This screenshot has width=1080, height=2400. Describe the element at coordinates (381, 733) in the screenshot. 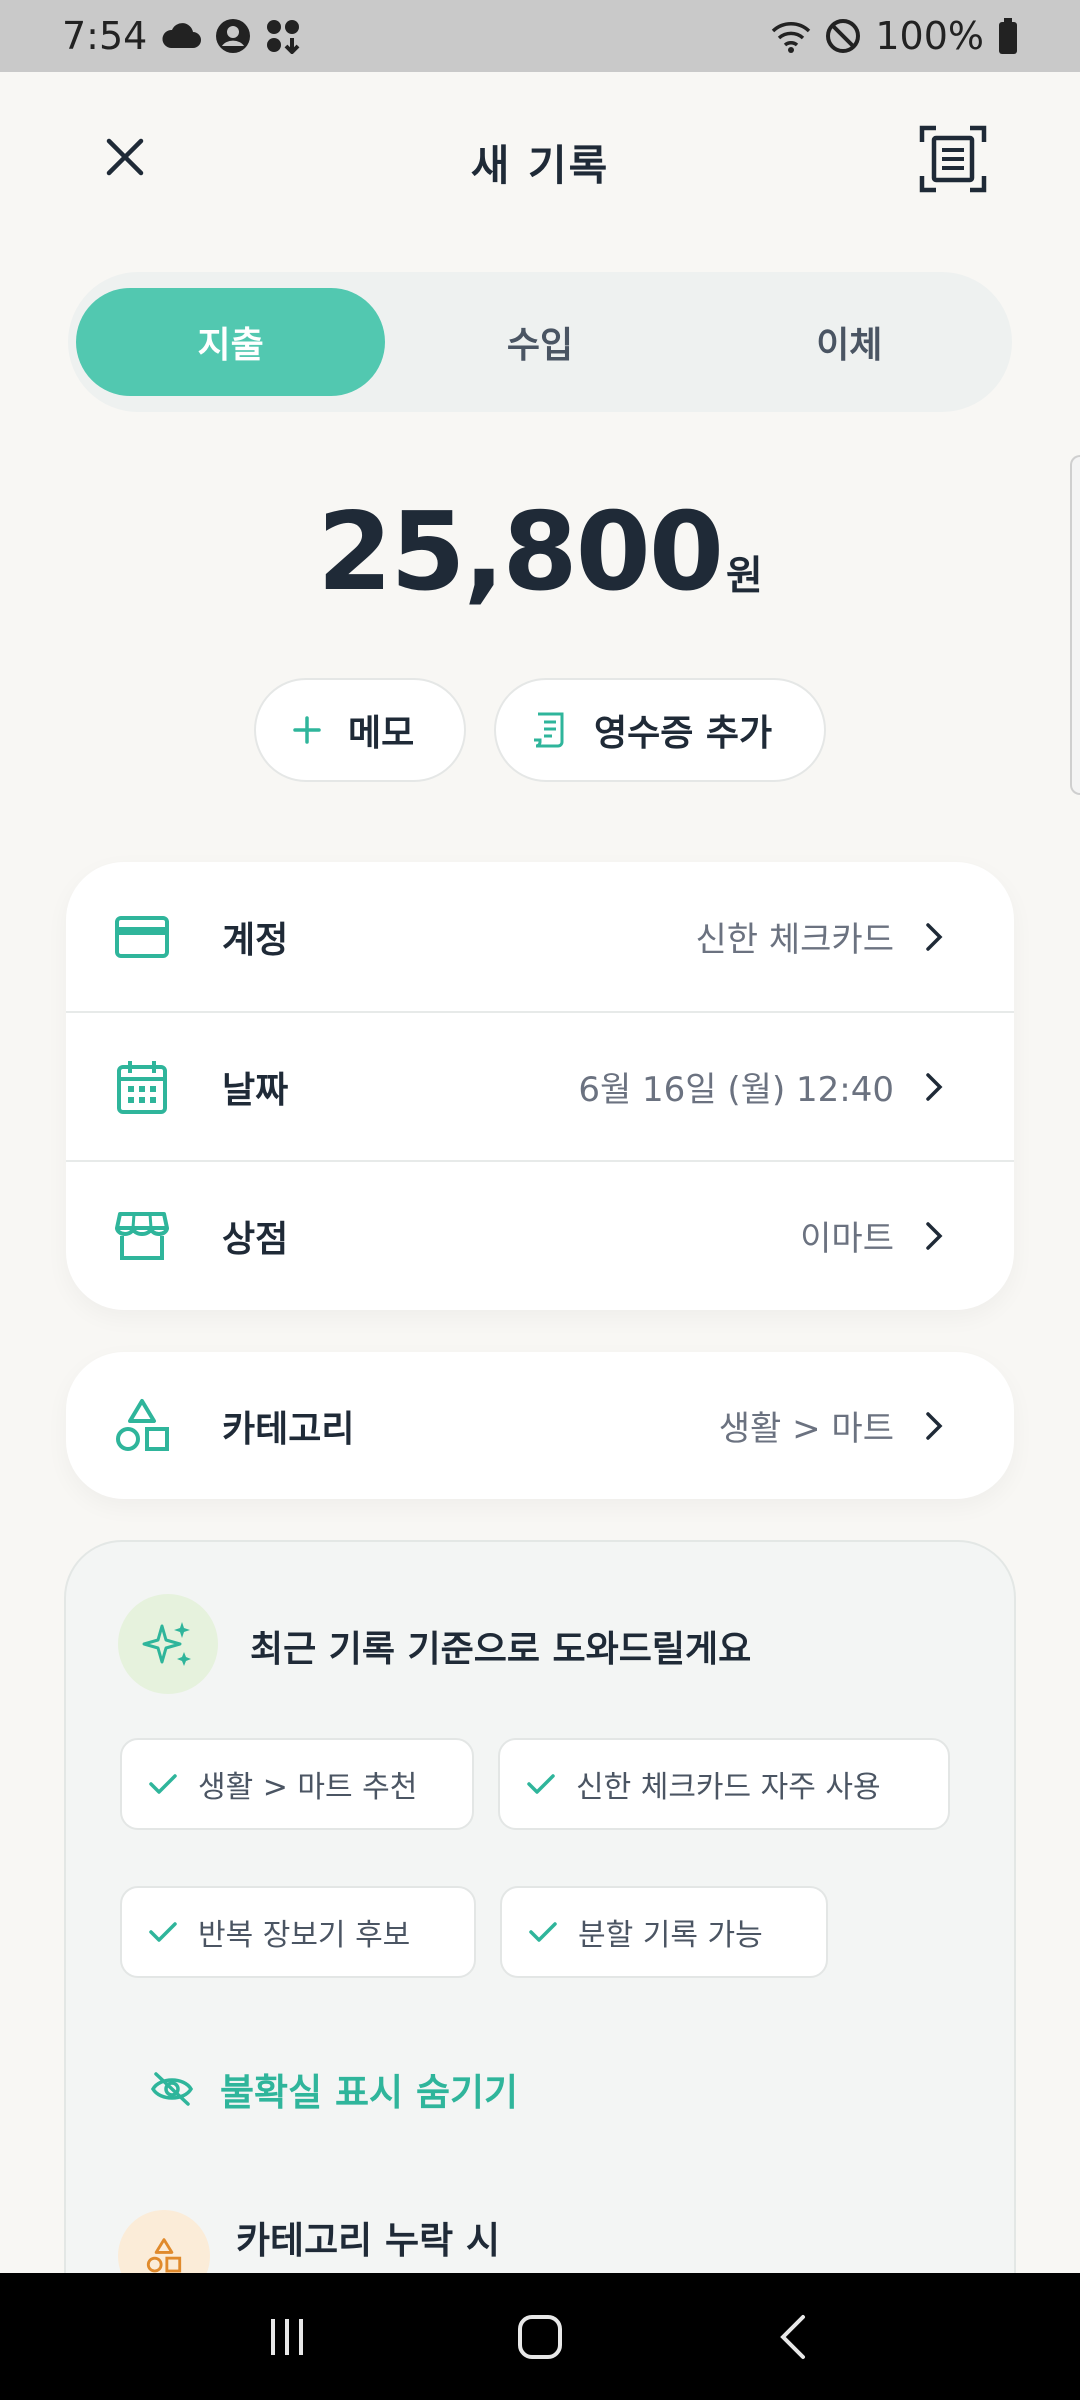

I see `memo-label: 메모` at that location.